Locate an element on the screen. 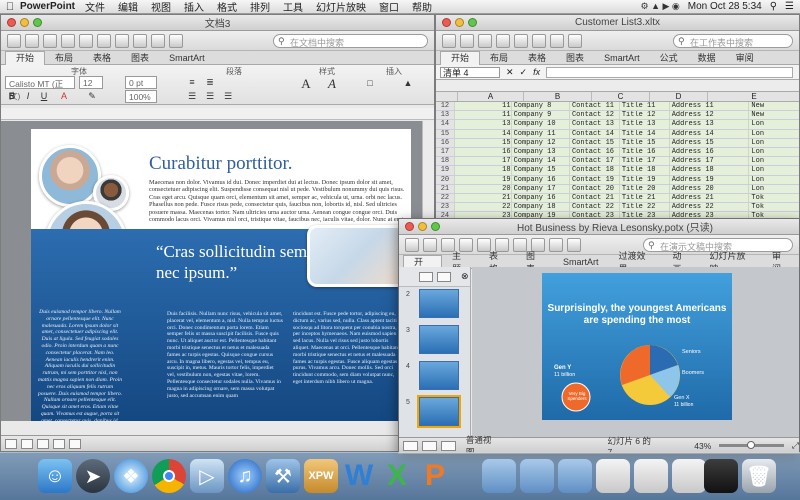 The height and width of the screenshot is (500, 800). table-cell: Address 18 is located at coordinates (710, 170).